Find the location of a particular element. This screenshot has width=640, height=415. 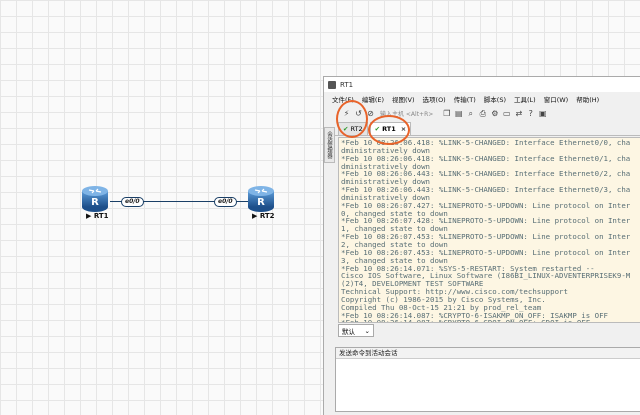

print-icon: ⎙ is located at coordinates (482, 113).